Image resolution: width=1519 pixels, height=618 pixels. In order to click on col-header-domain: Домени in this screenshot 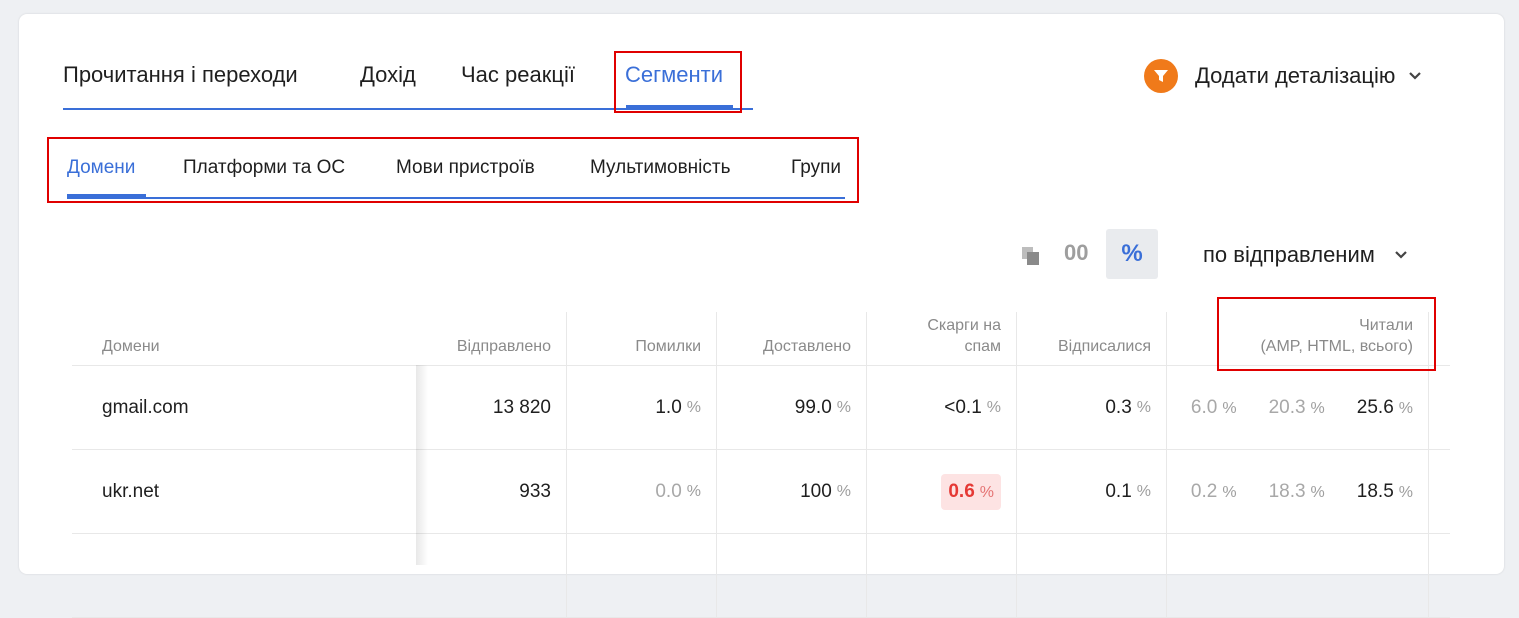, I will do `click(244, 338)`.